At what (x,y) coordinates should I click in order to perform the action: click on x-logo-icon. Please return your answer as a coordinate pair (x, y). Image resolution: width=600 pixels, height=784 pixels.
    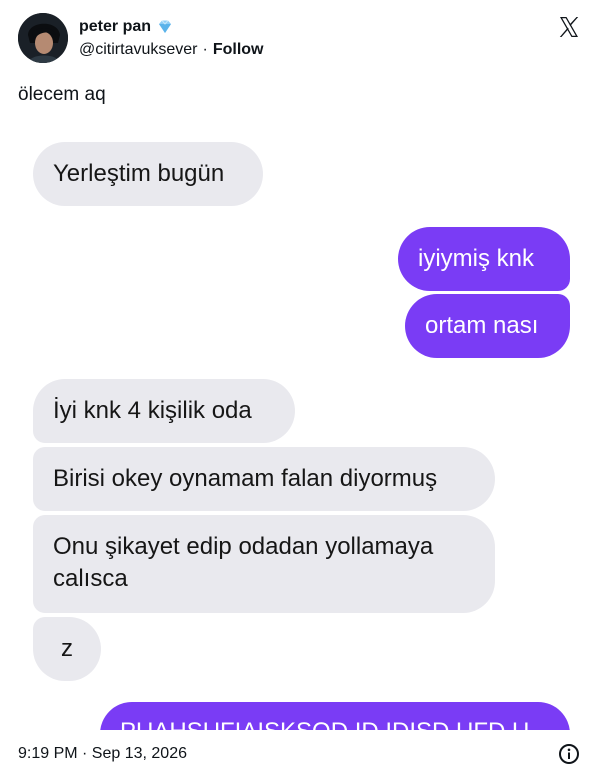
    Looking at the image, I should click on (569, 27).